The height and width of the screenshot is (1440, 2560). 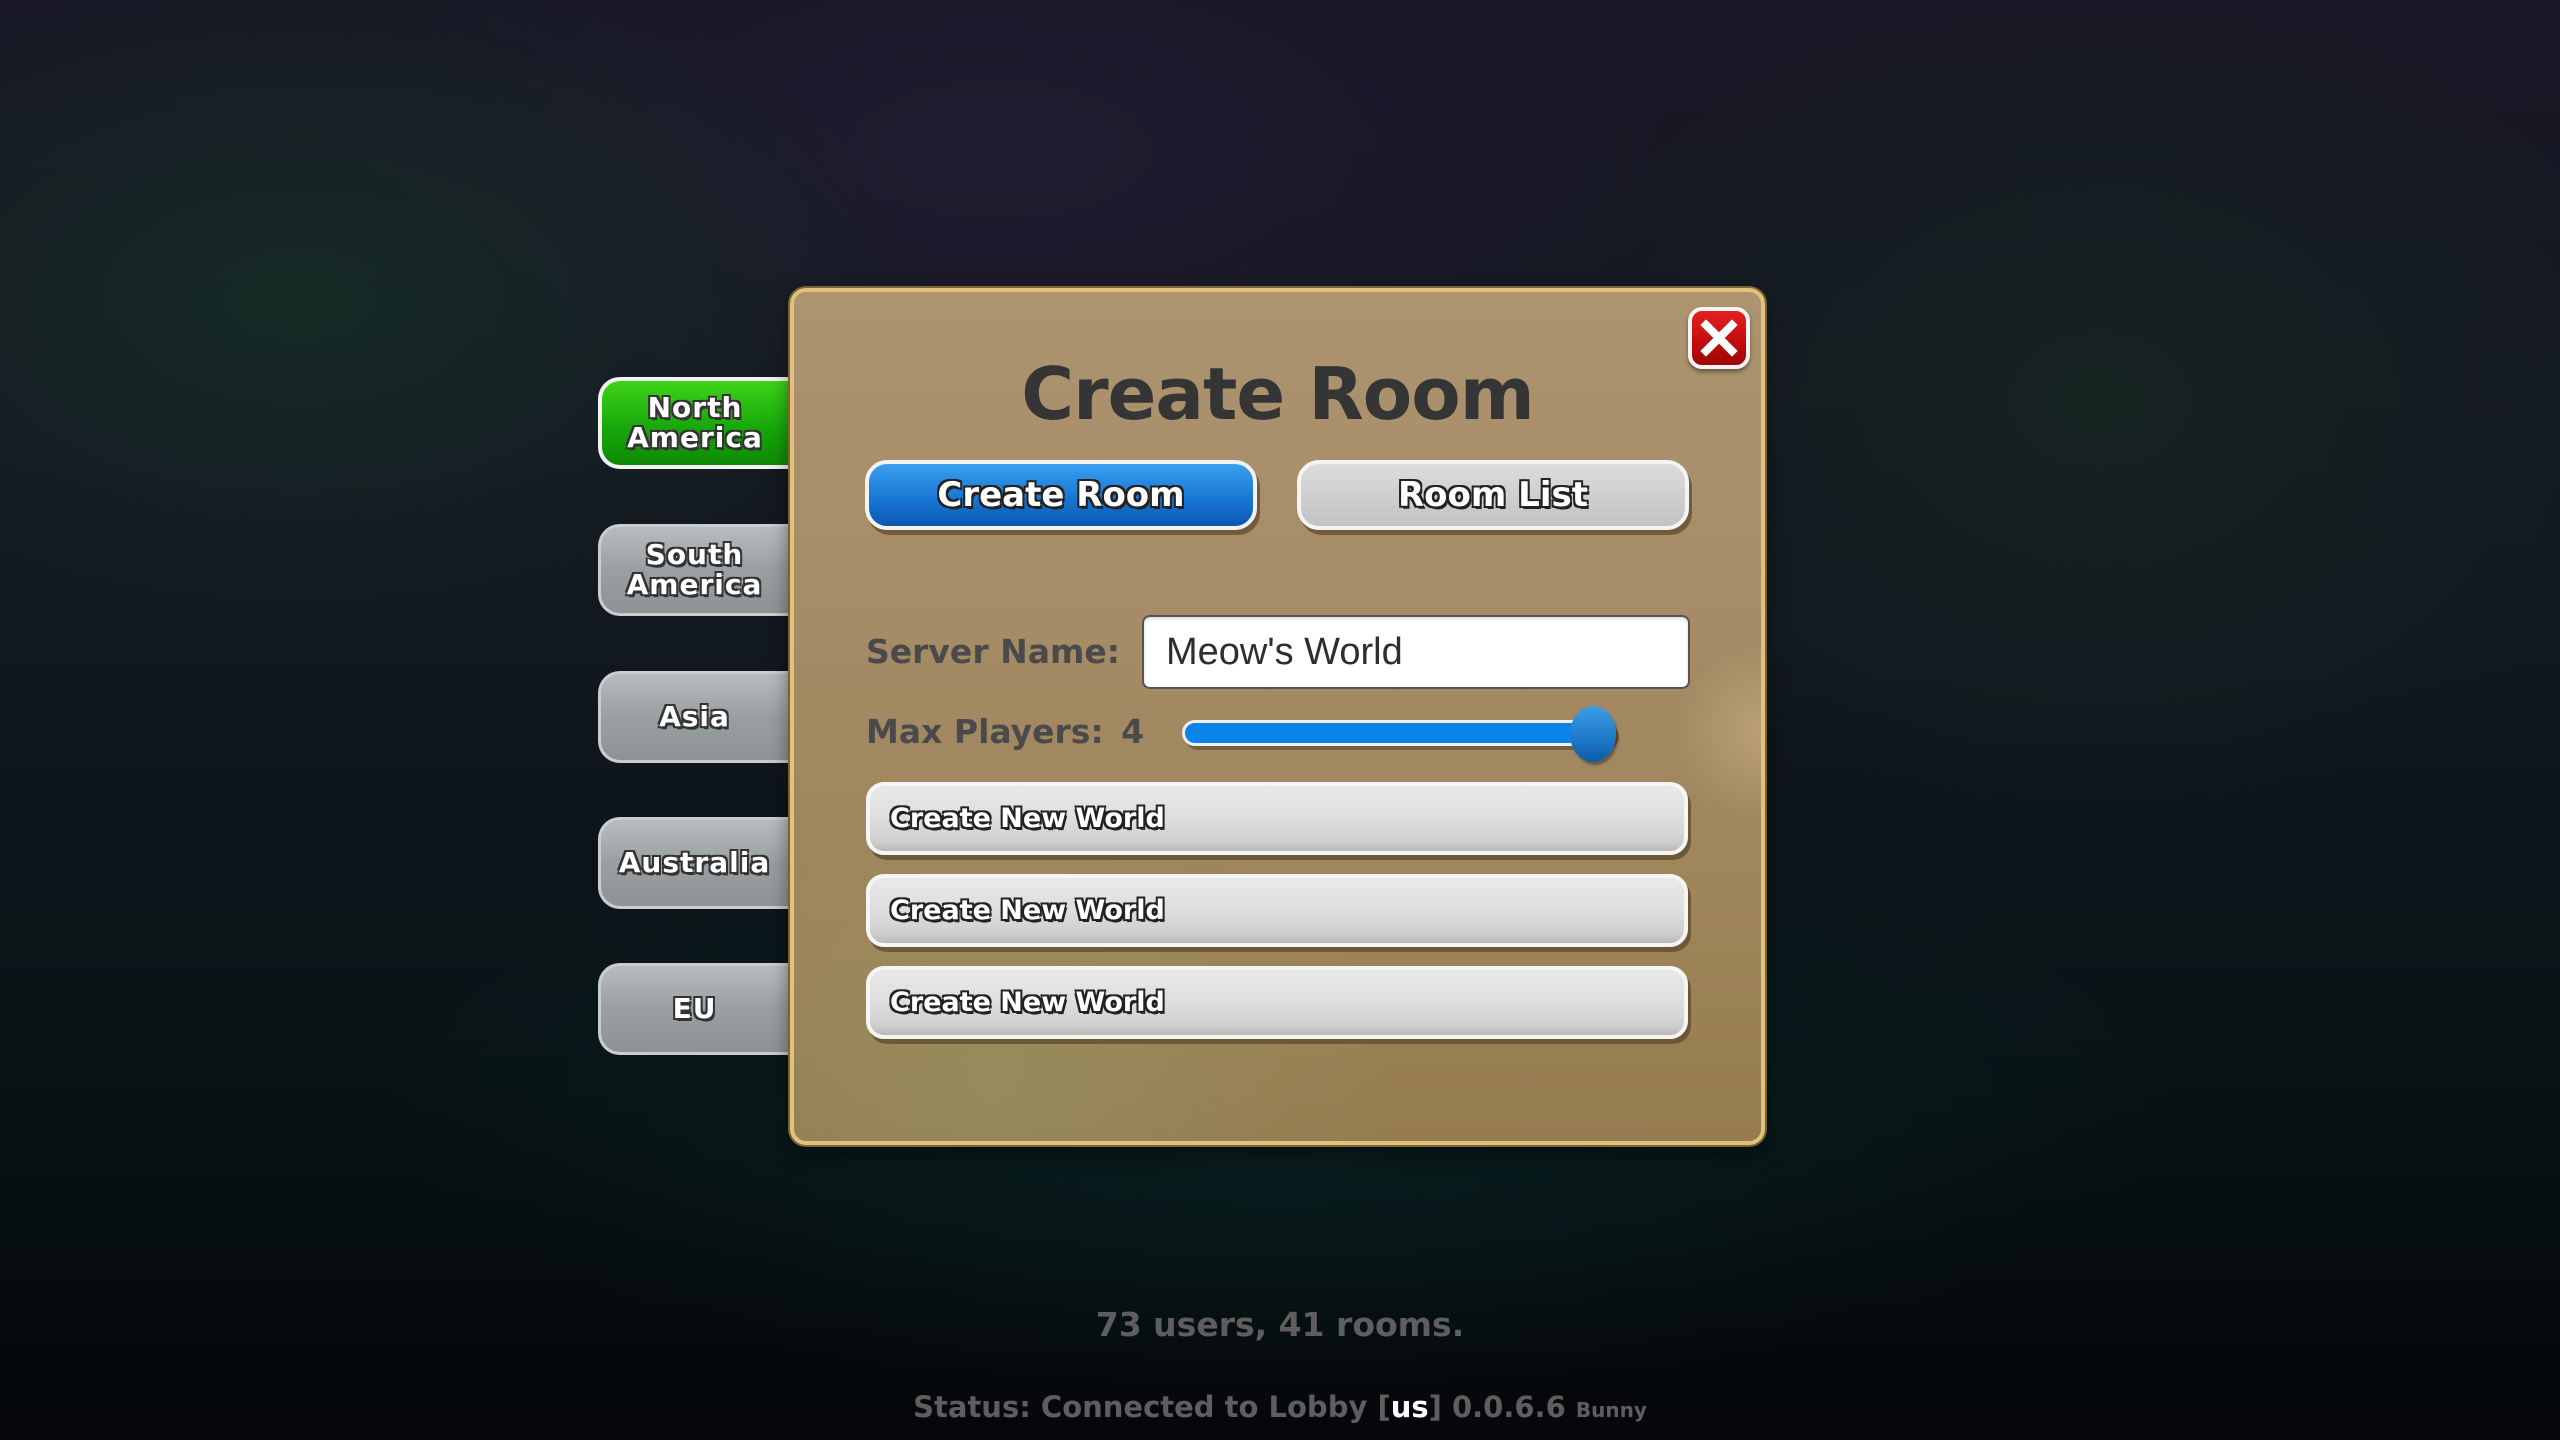 I want to click on region-tab-north-america: North America, so click(x=703, y=423).